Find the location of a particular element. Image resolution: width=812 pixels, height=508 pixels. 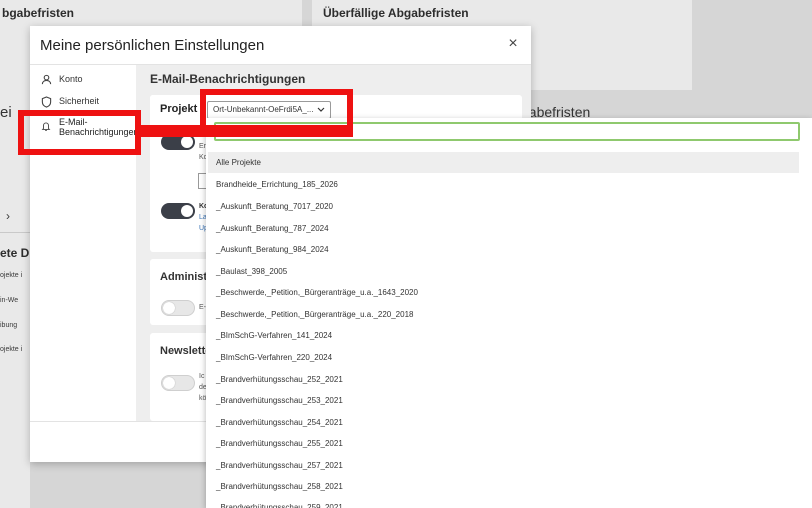

dropdown-option: _BImSchG-Verfahren_141_2024 is located at coordinates (503, 335).